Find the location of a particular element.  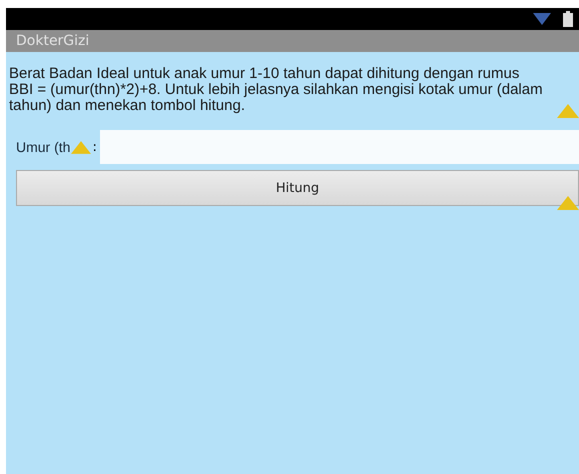

battery-icon is located at coordinates (568, 19).